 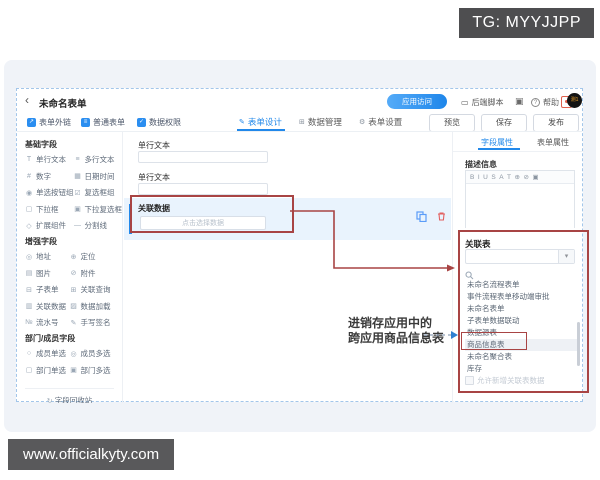 I want to click on dropdown-option: 商品信息表, so click(x=521, y=345).